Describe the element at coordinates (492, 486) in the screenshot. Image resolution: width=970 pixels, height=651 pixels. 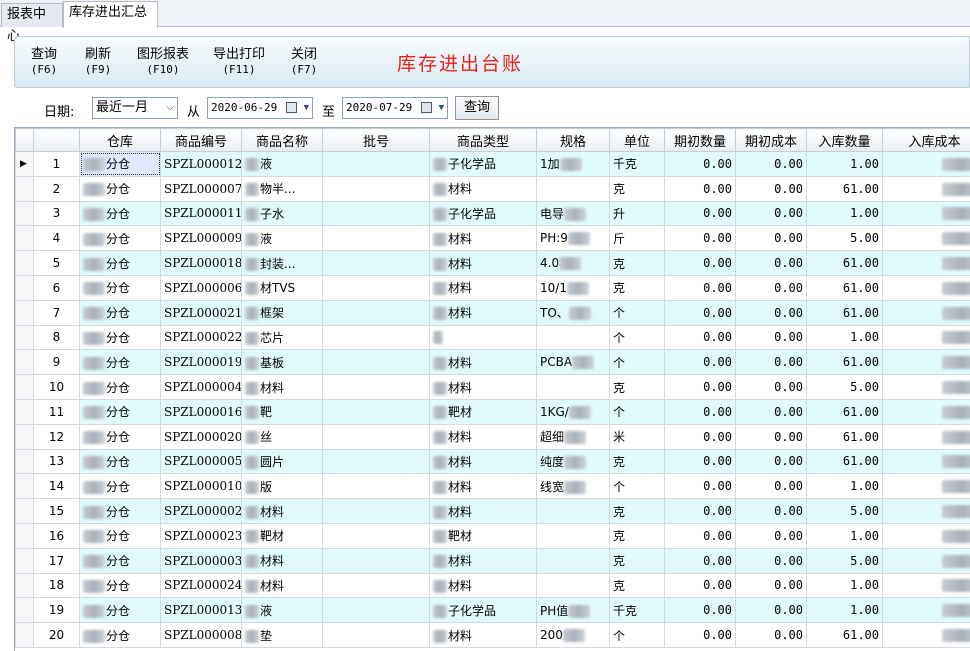
I see `table-row: 14 分仓 SPZL000010 版材料 线宽个 0.00 0.00 1.00` at that location.